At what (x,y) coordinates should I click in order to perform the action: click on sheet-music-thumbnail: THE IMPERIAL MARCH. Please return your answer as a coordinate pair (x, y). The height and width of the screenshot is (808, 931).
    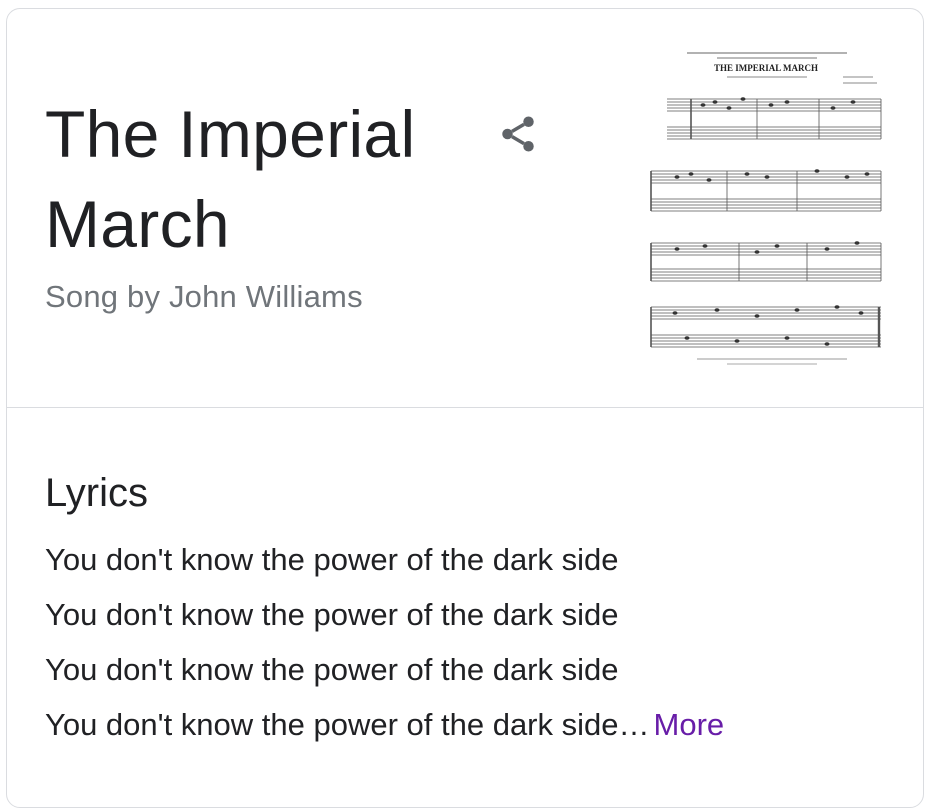
    Looking at the image, I should click on (766, 208).